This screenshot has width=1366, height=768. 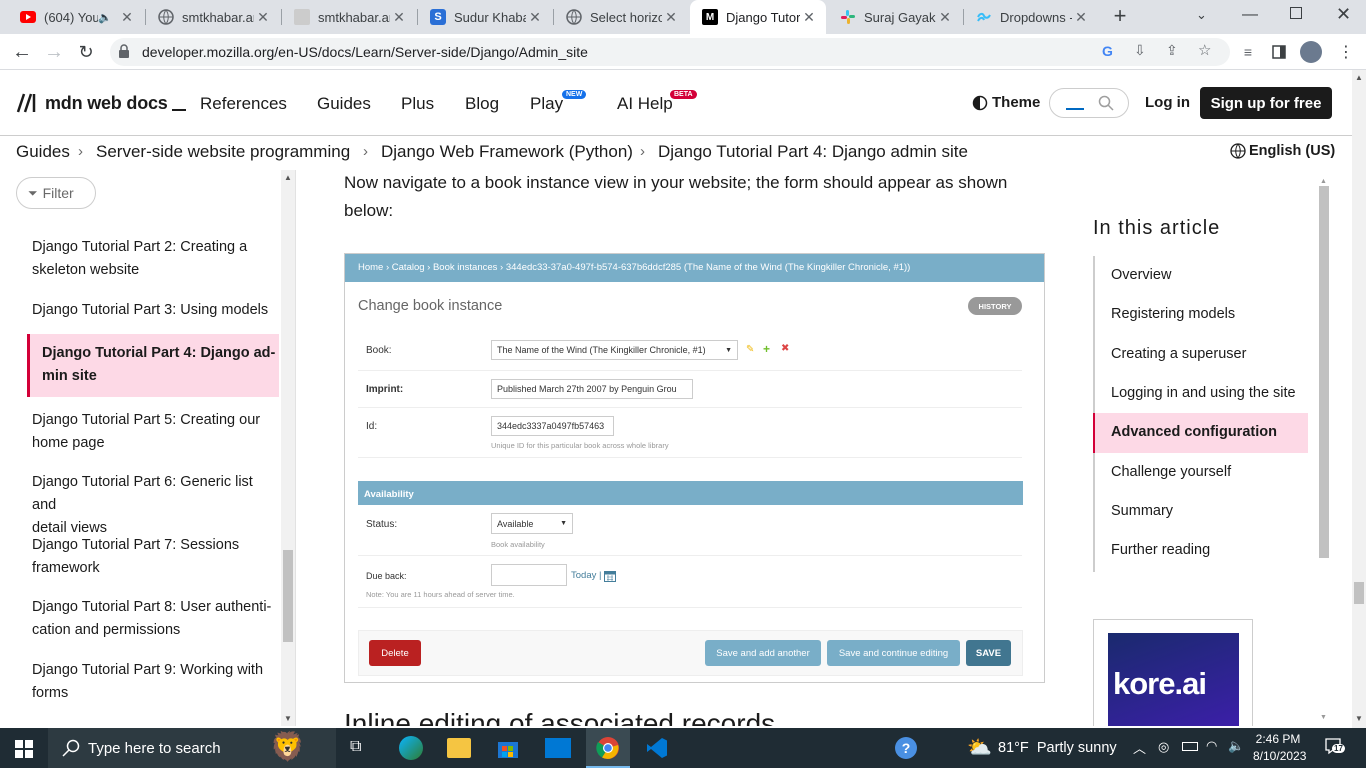 I want to click on tab-youtube: (604) You 🔈 ✕, so click(x=76, y=17).